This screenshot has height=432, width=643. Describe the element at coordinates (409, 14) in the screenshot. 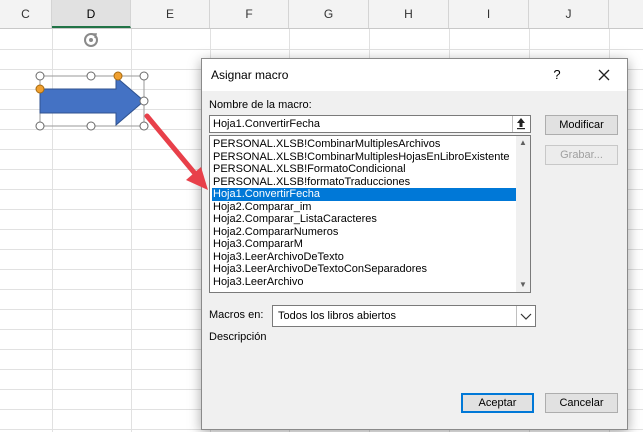

I see `column-header-h: H` at that location.